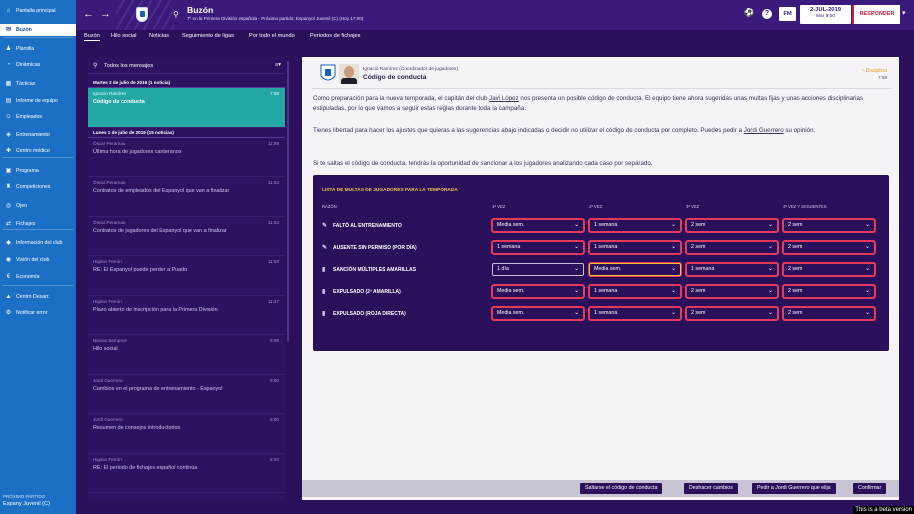  I want to click on sidebar-item-dynamics: ◔ Dinámicas, so click(38, 65).